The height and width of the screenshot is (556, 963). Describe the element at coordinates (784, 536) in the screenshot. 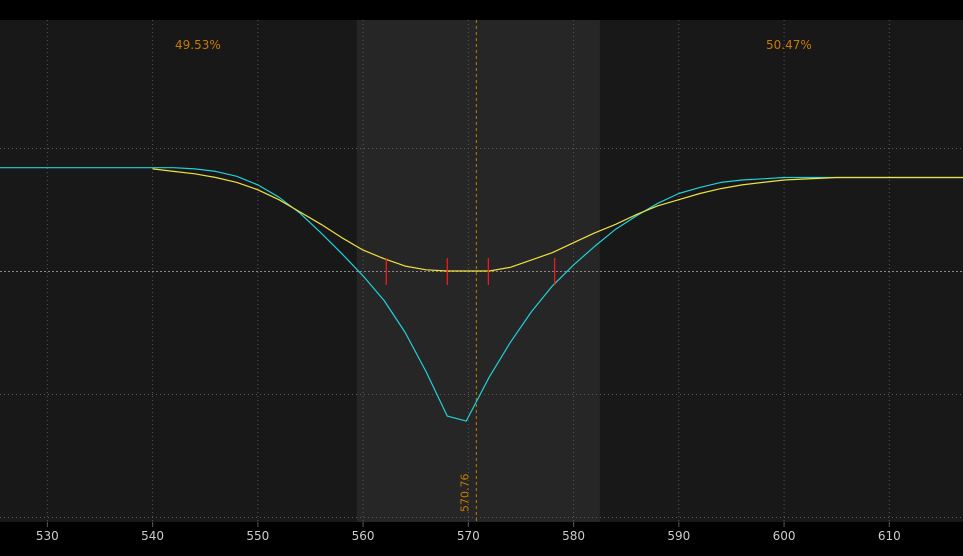

I see `x-tick-label: 600` at that location.